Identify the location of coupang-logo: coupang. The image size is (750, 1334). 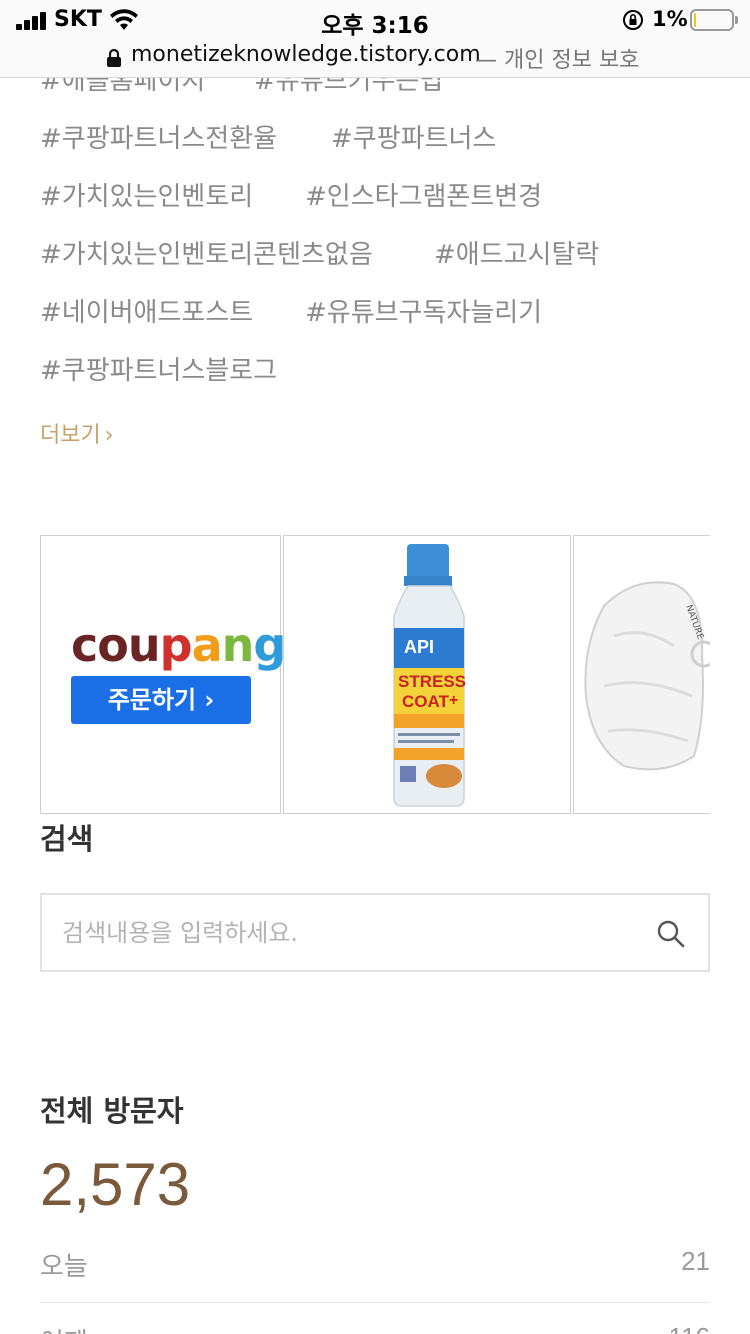
(178, 645).